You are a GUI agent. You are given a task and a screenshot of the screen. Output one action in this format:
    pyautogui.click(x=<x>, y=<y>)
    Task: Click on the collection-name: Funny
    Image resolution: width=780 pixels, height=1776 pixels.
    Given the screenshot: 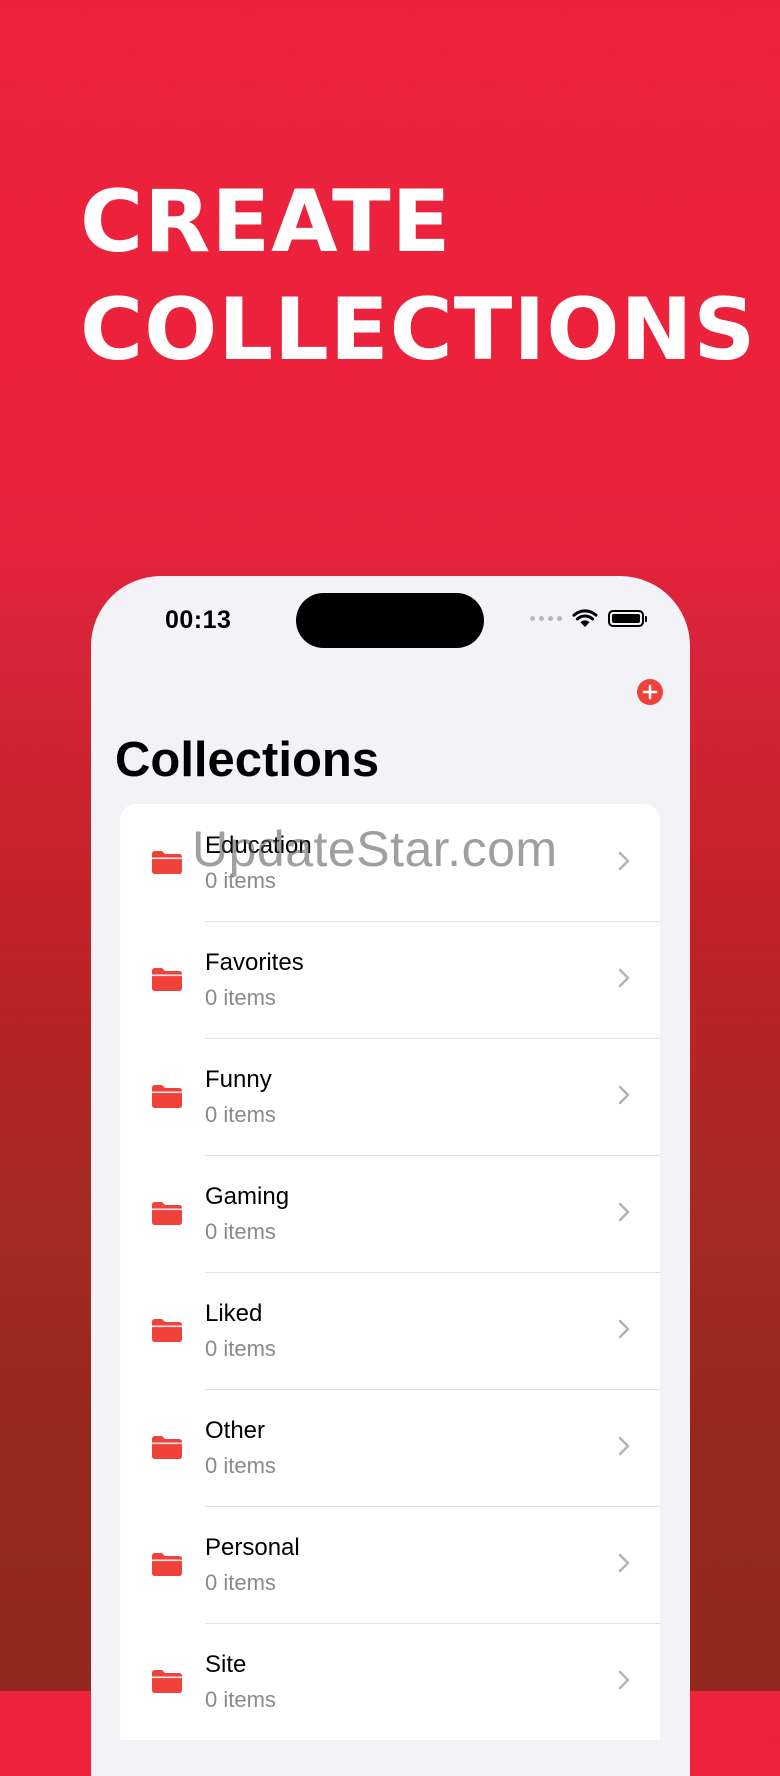 What is the action you would take?
    pyautogui.click(x=238, y=1079)
    